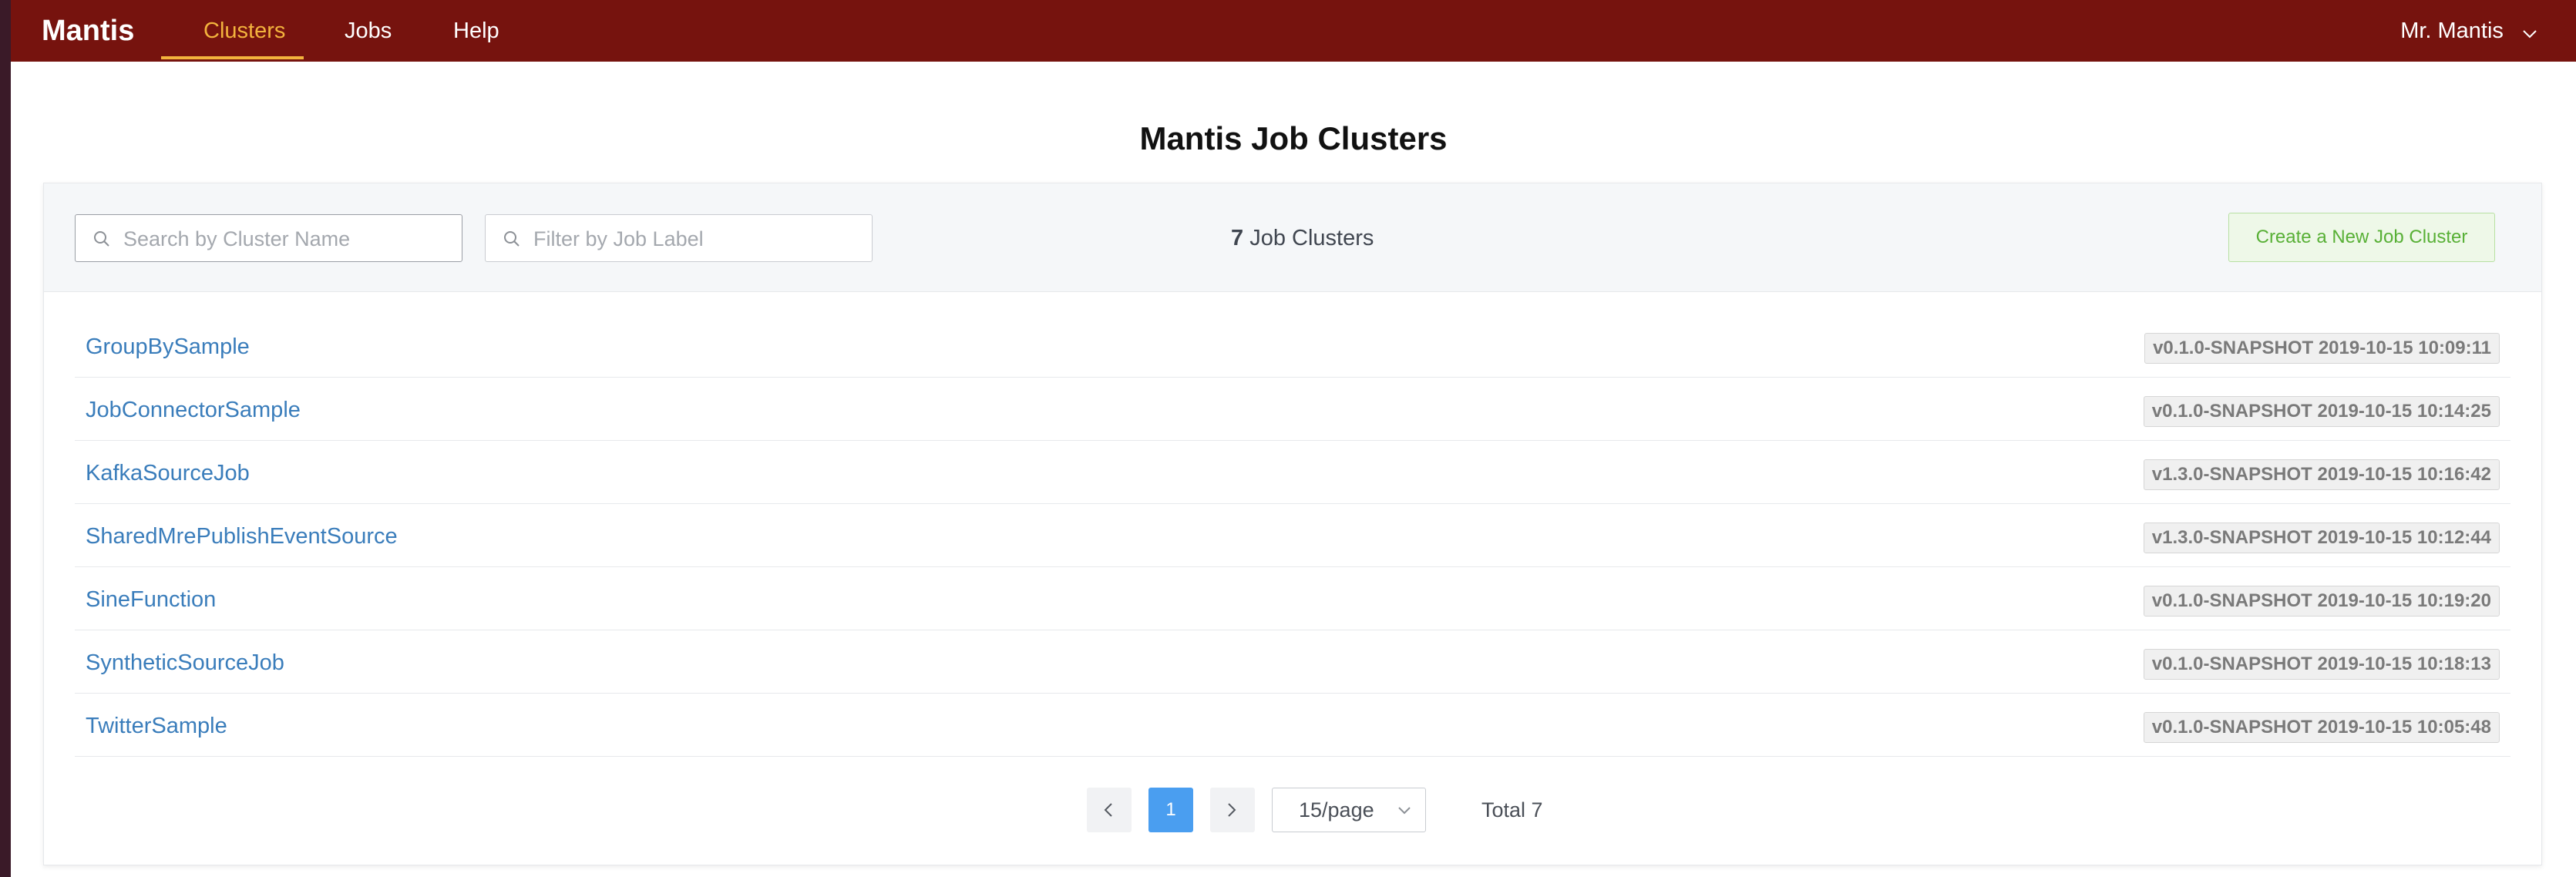  Describe the element at coordinates (285, 239) in the screenshot. I see `cluster-search-input` at that location.